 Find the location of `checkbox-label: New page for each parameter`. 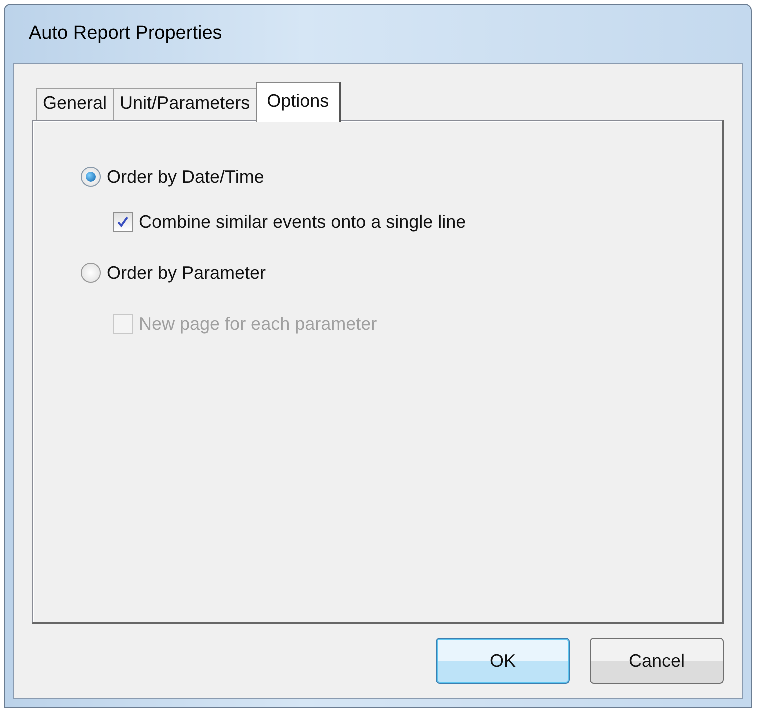

checkbox-label: New page for each parameter is located at coordinates (258, 324).